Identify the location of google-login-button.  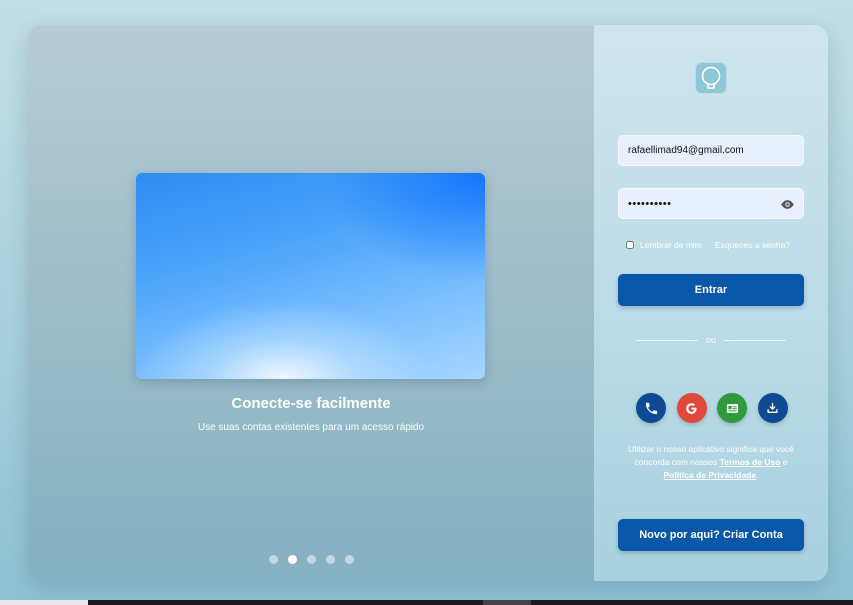
(691, 408).